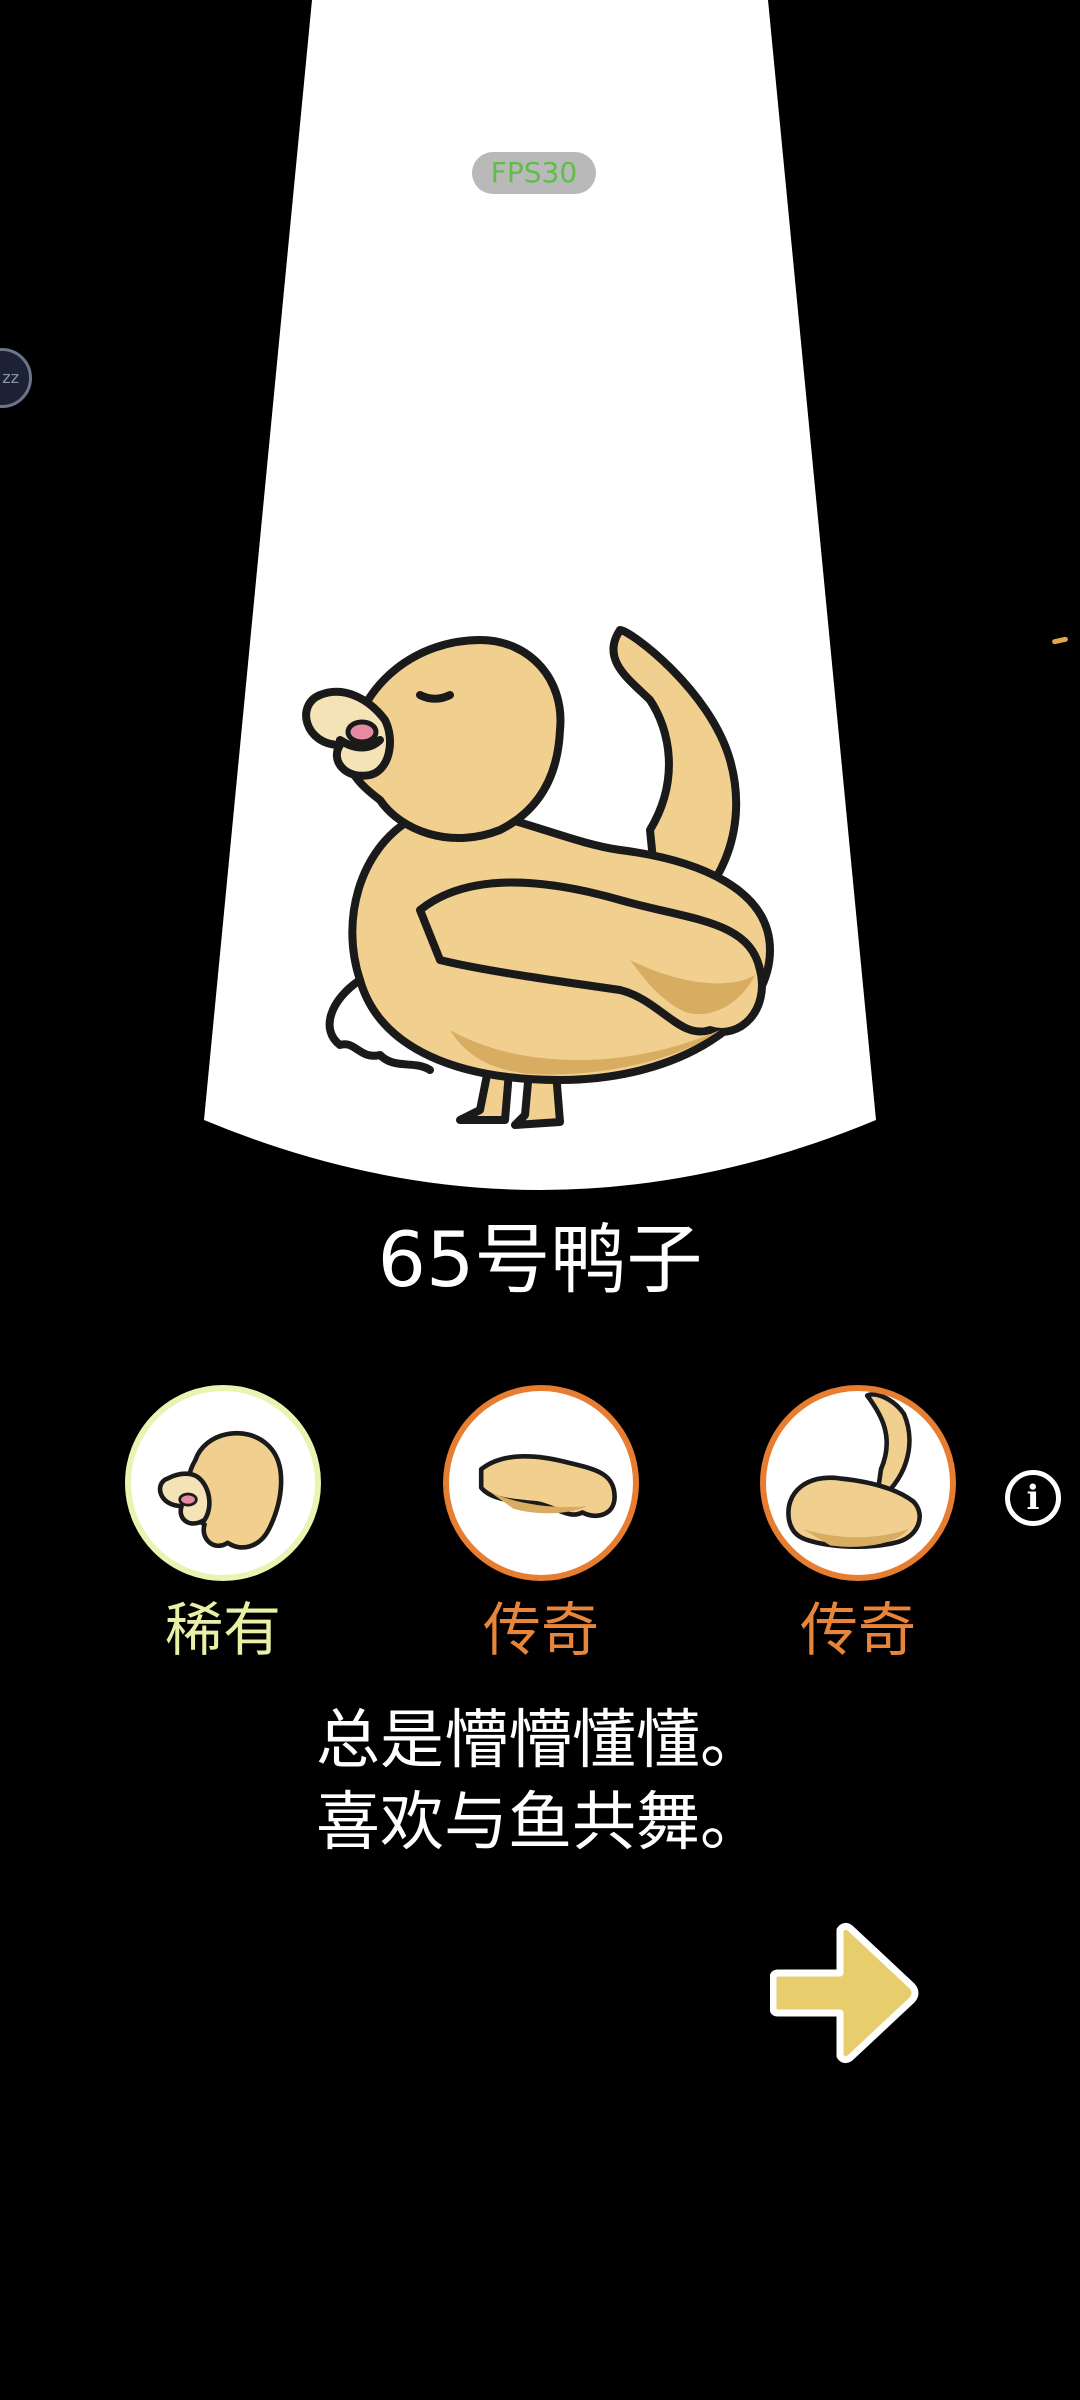 This screenshot has width=1080, height=2400. What do you see at coordinates (854, 1471) in the screenshot?
I see `duck-body-icon` at bounding box center [854, 1471].